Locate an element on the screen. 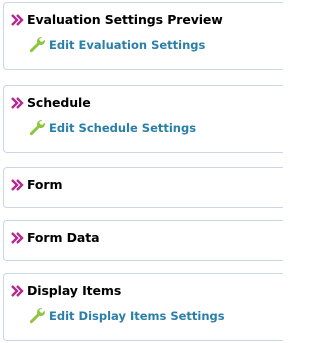 The width and height of the screenshot is (320, 343). link-label: Edit Display Items Settings is located at coordinates (137, 315).